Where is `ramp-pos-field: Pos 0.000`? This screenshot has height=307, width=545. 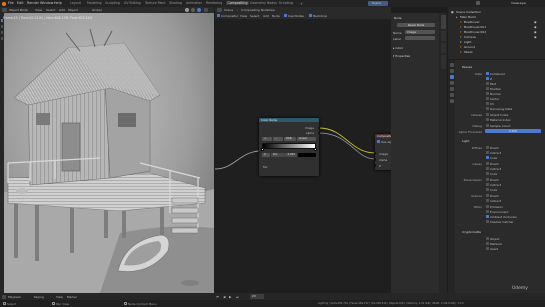
ramp-pos-field: Pos 0.000 is located at coordinates (284, 155).